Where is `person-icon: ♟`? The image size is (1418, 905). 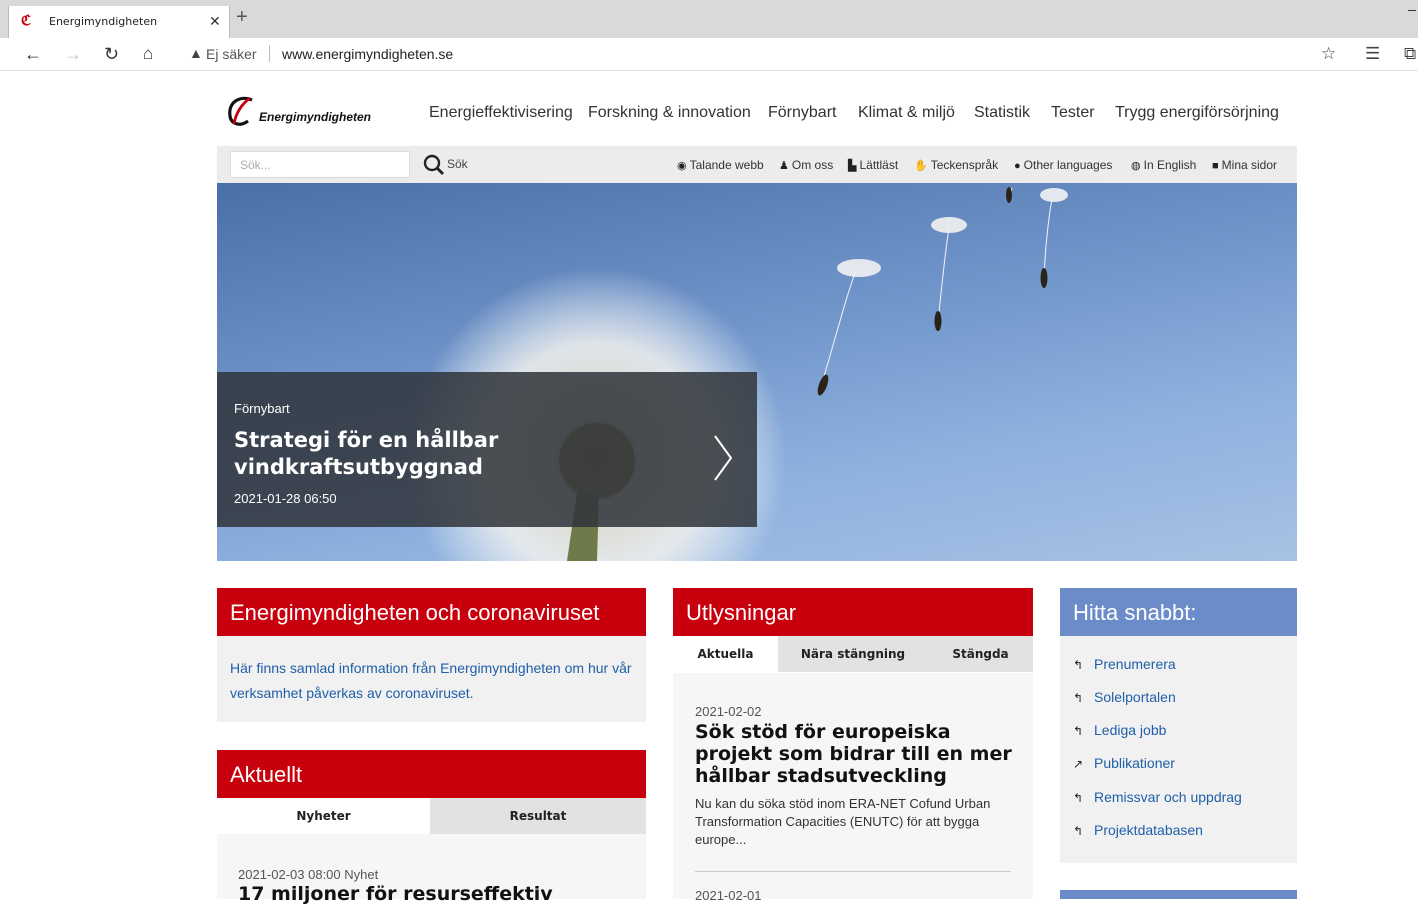 person-icon: ♟ is located at coordinates (784, 166).